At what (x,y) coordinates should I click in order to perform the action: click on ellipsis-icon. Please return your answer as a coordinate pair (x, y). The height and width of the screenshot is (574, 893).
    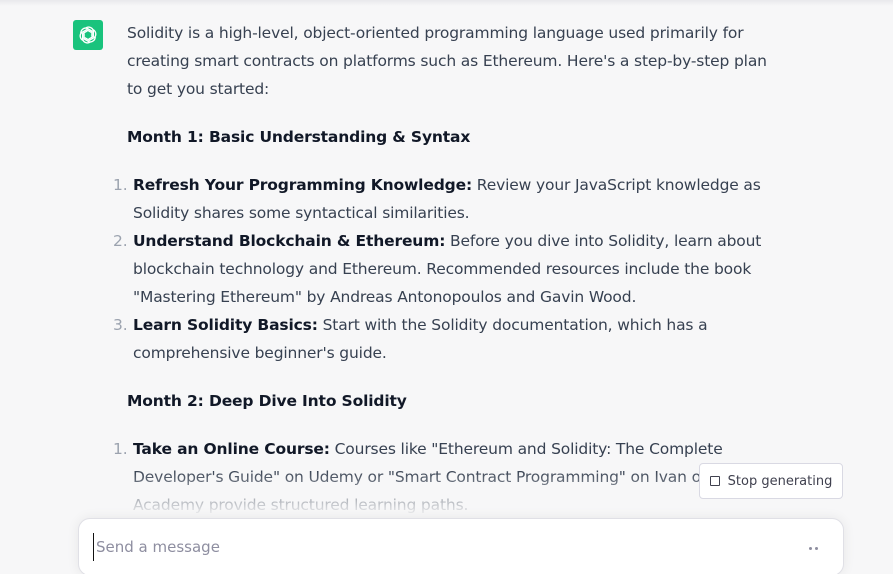
    Looking at the image, I should click on (813, 548).